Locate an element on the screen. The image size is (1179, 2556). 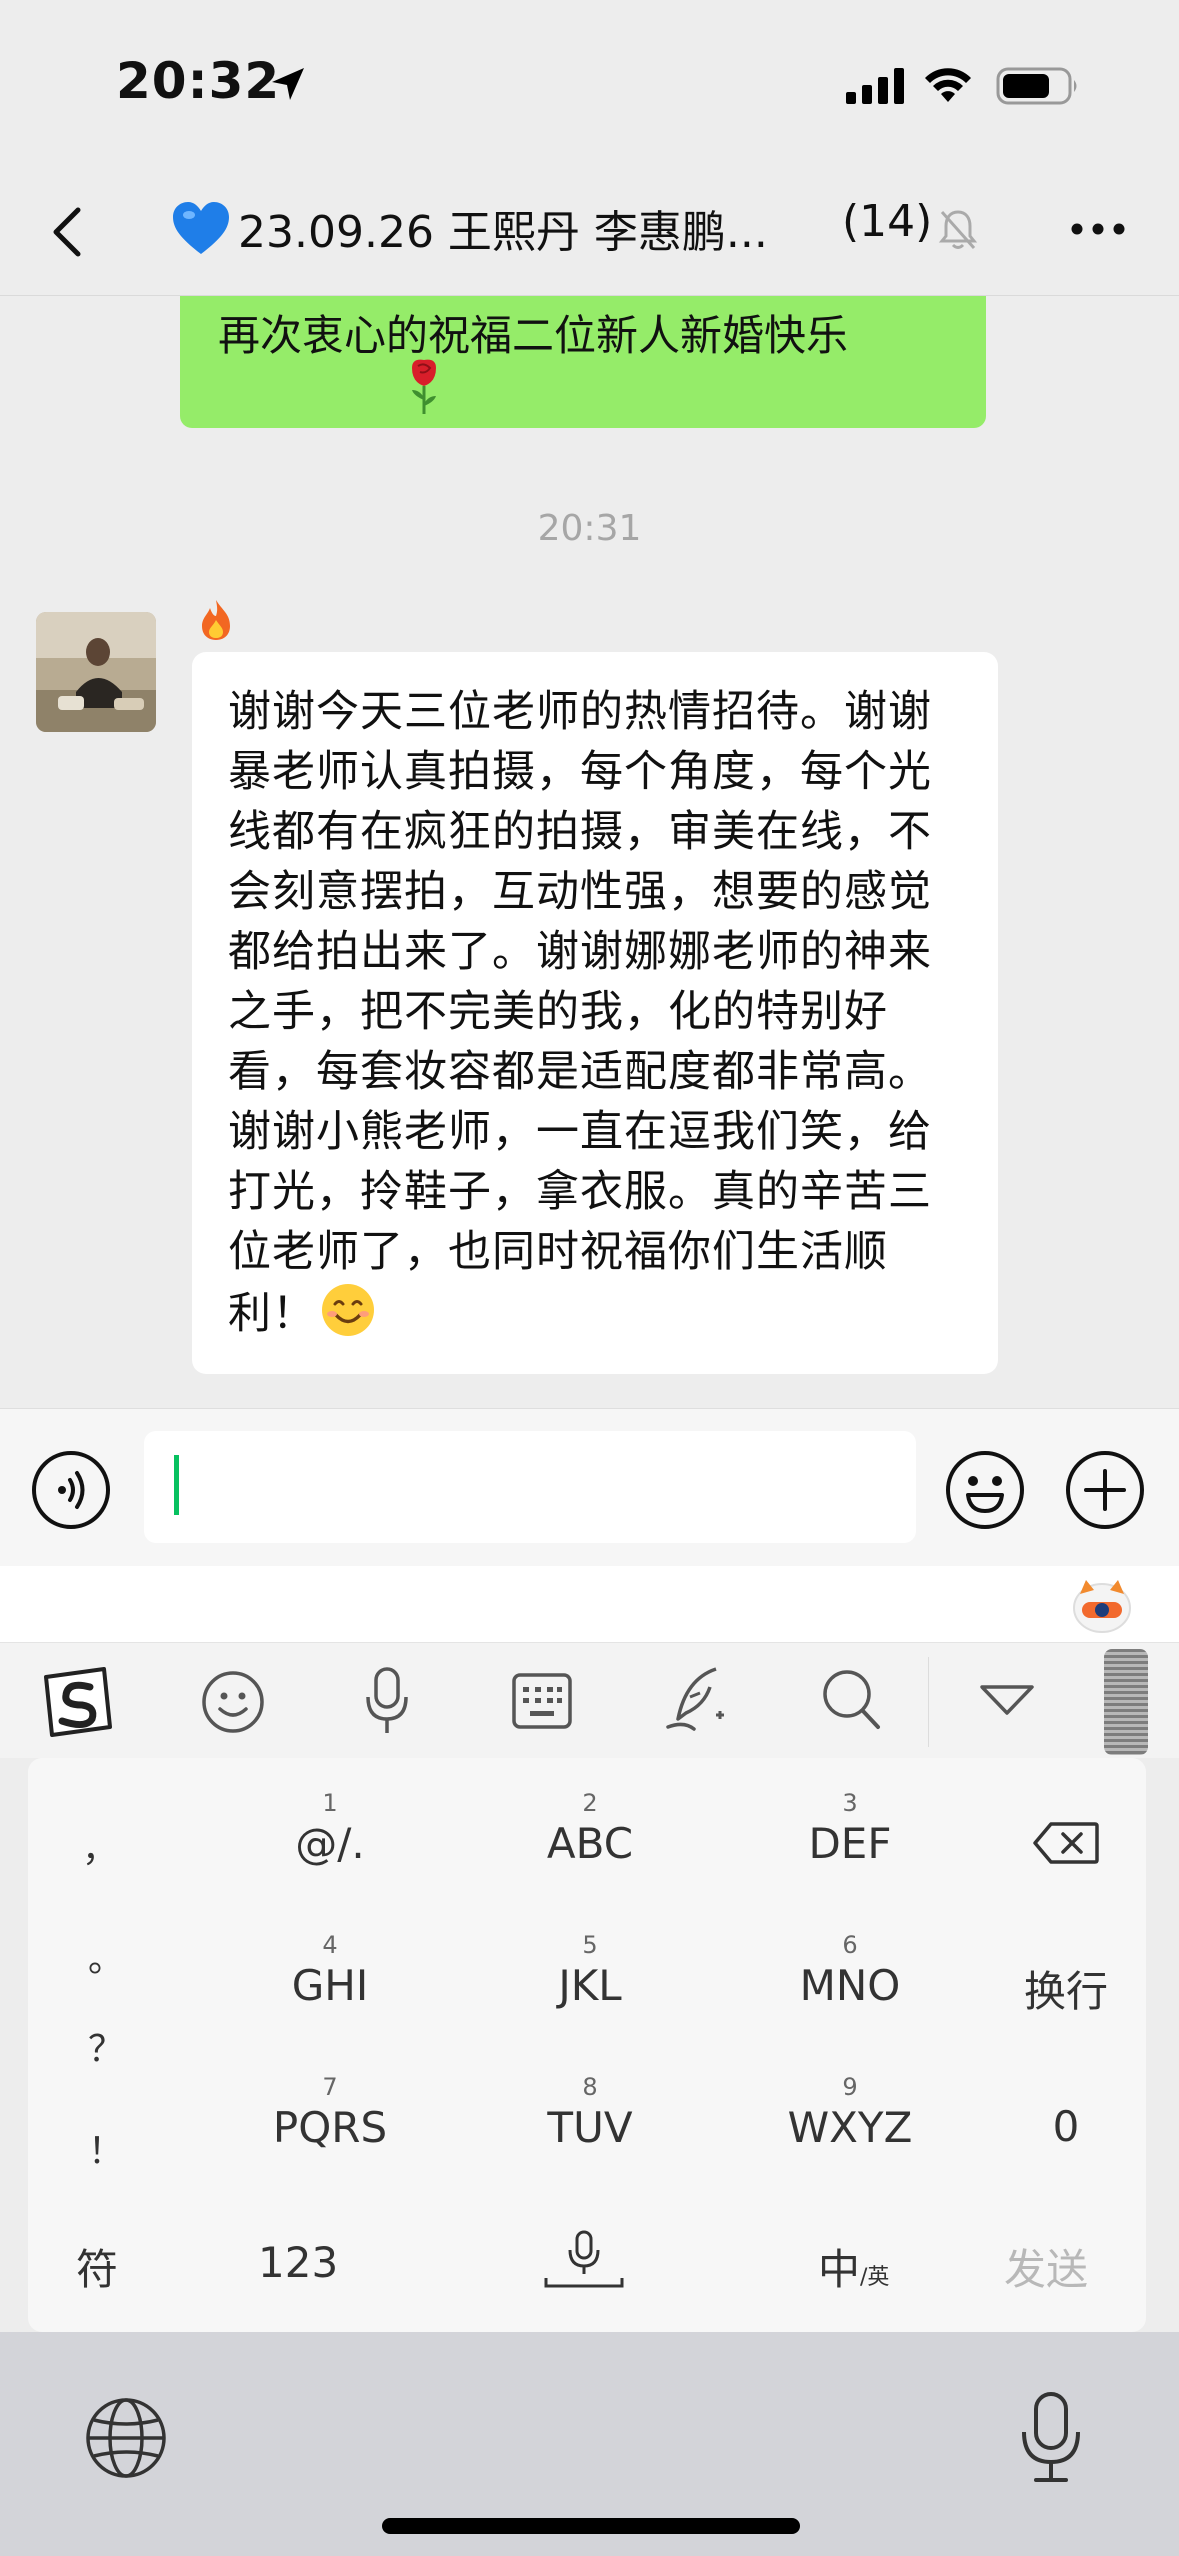
punctuation-comma: ， is located at coordinates (100, 1846).